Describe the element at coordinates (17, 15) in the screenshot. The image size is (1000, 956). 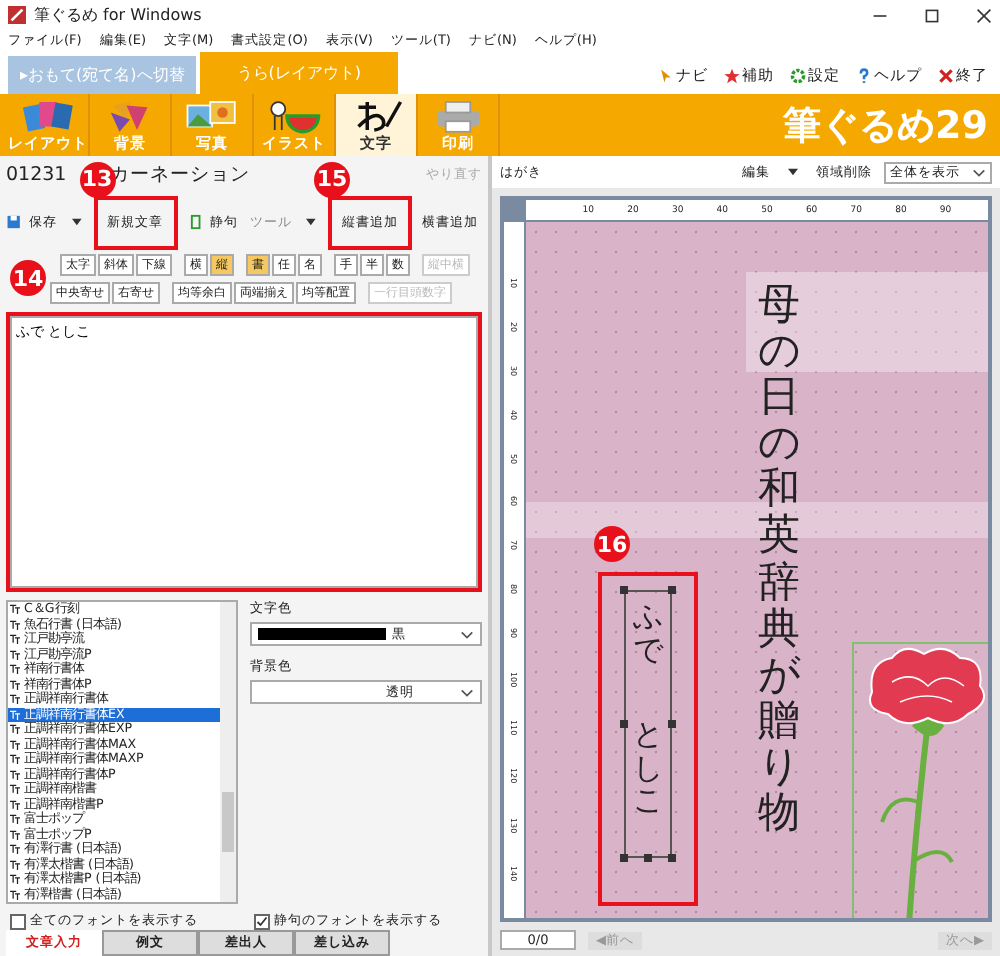
I see `app-icon` at that location.